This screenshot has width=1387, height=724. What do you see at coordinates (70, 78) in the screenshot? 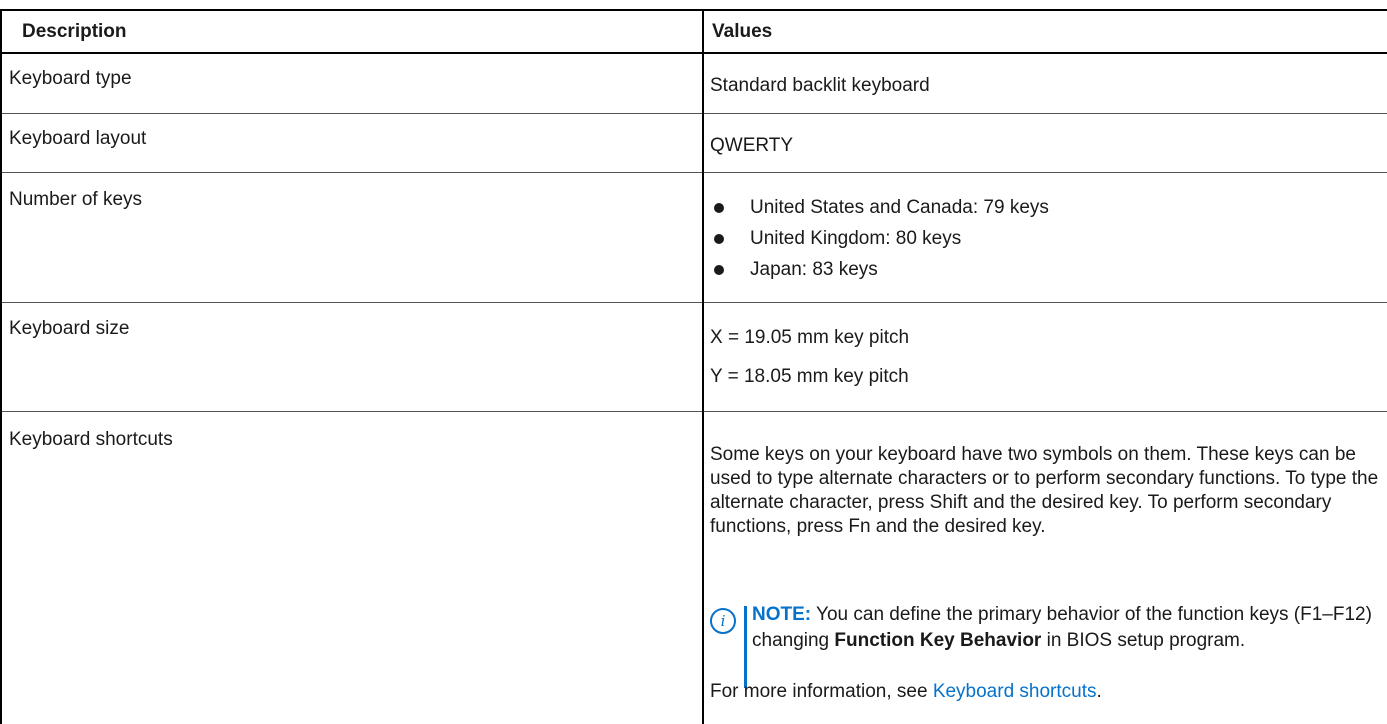
I see `row-keyboard-type-description: Keyboard type` at bounding box center [70, 78].